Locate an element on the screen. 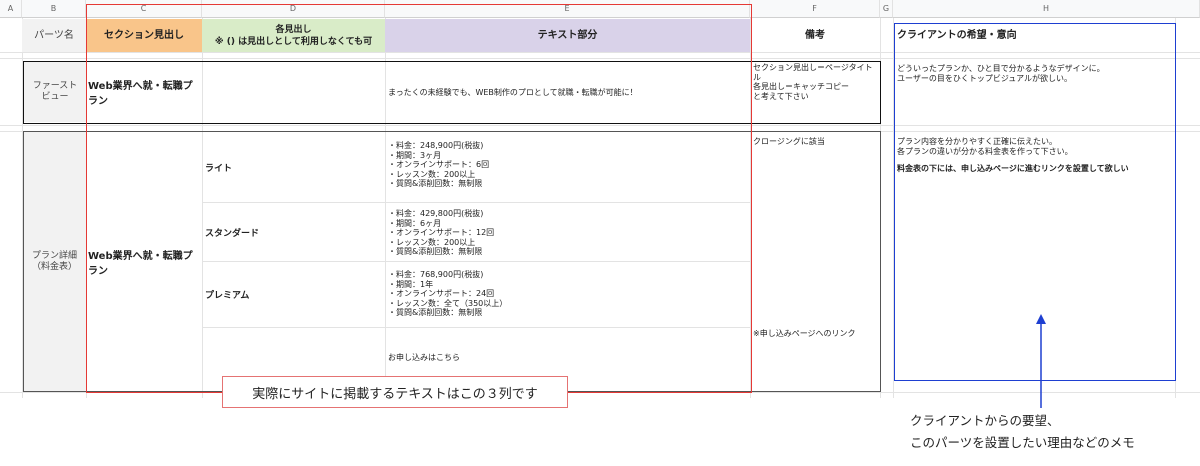 The width and height of the screenshot is (1200, 466). column-header-a: A is located at coordinates (11, 9).